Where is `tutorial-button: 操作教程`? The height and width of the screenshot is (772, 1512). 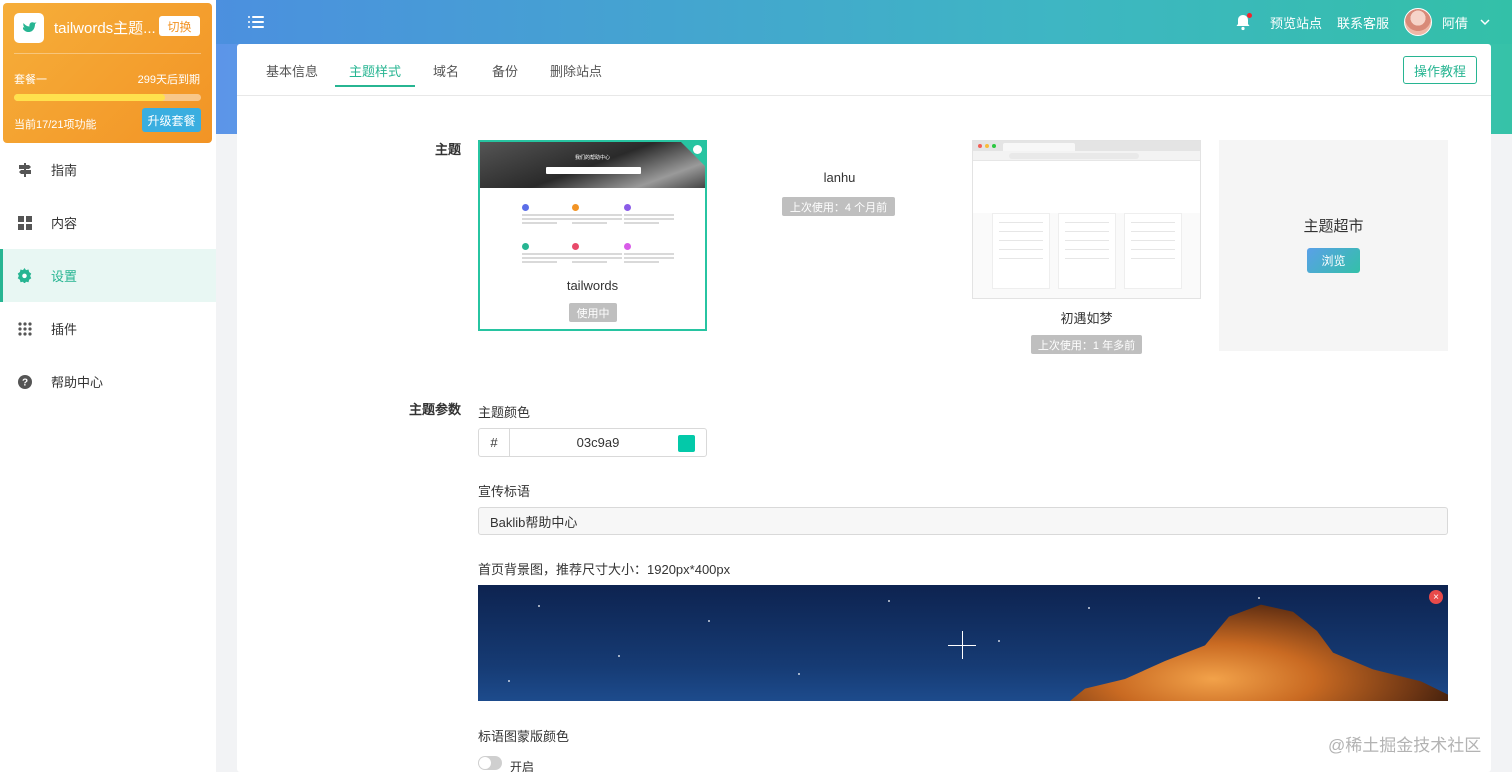 tutorial-button: 操作教程 is located at coordinates (1440, 70).